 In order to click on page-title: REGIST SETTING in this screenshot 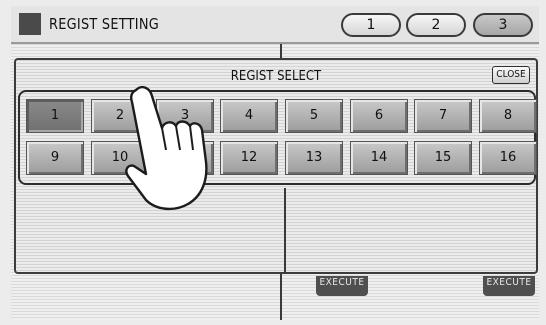, I will do `click(104, 24)`.